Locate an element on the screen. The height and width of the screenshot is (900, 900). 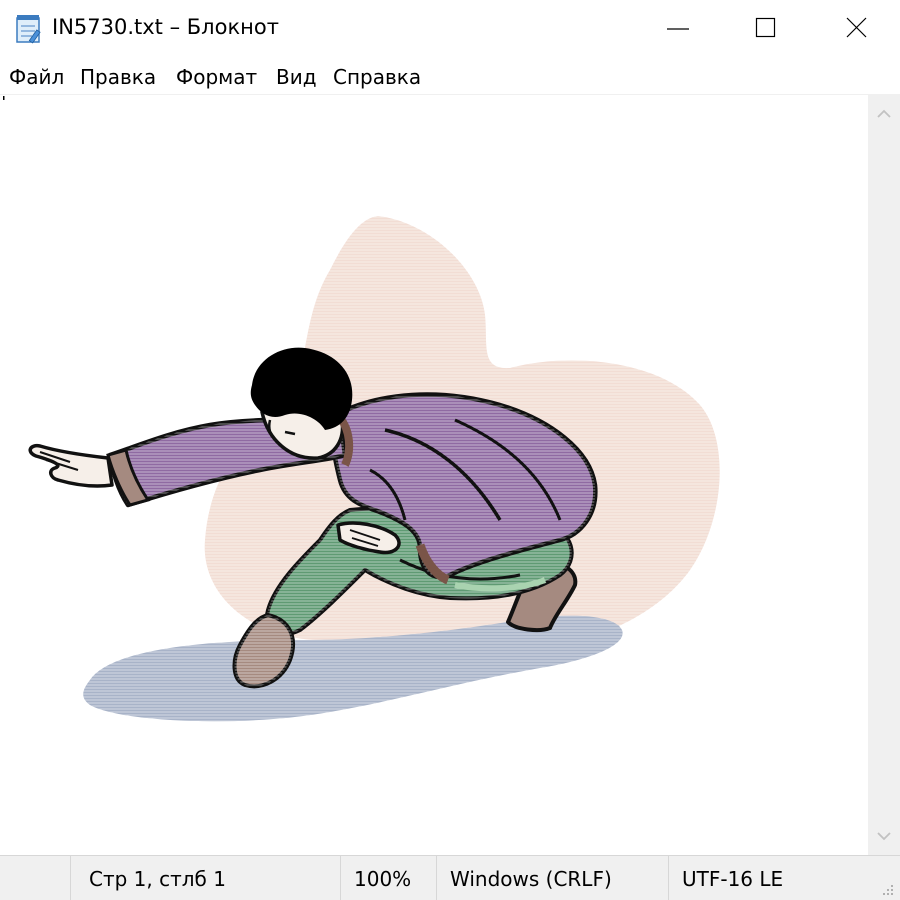
menu-view: Вид is located at coordinates (296, 77).